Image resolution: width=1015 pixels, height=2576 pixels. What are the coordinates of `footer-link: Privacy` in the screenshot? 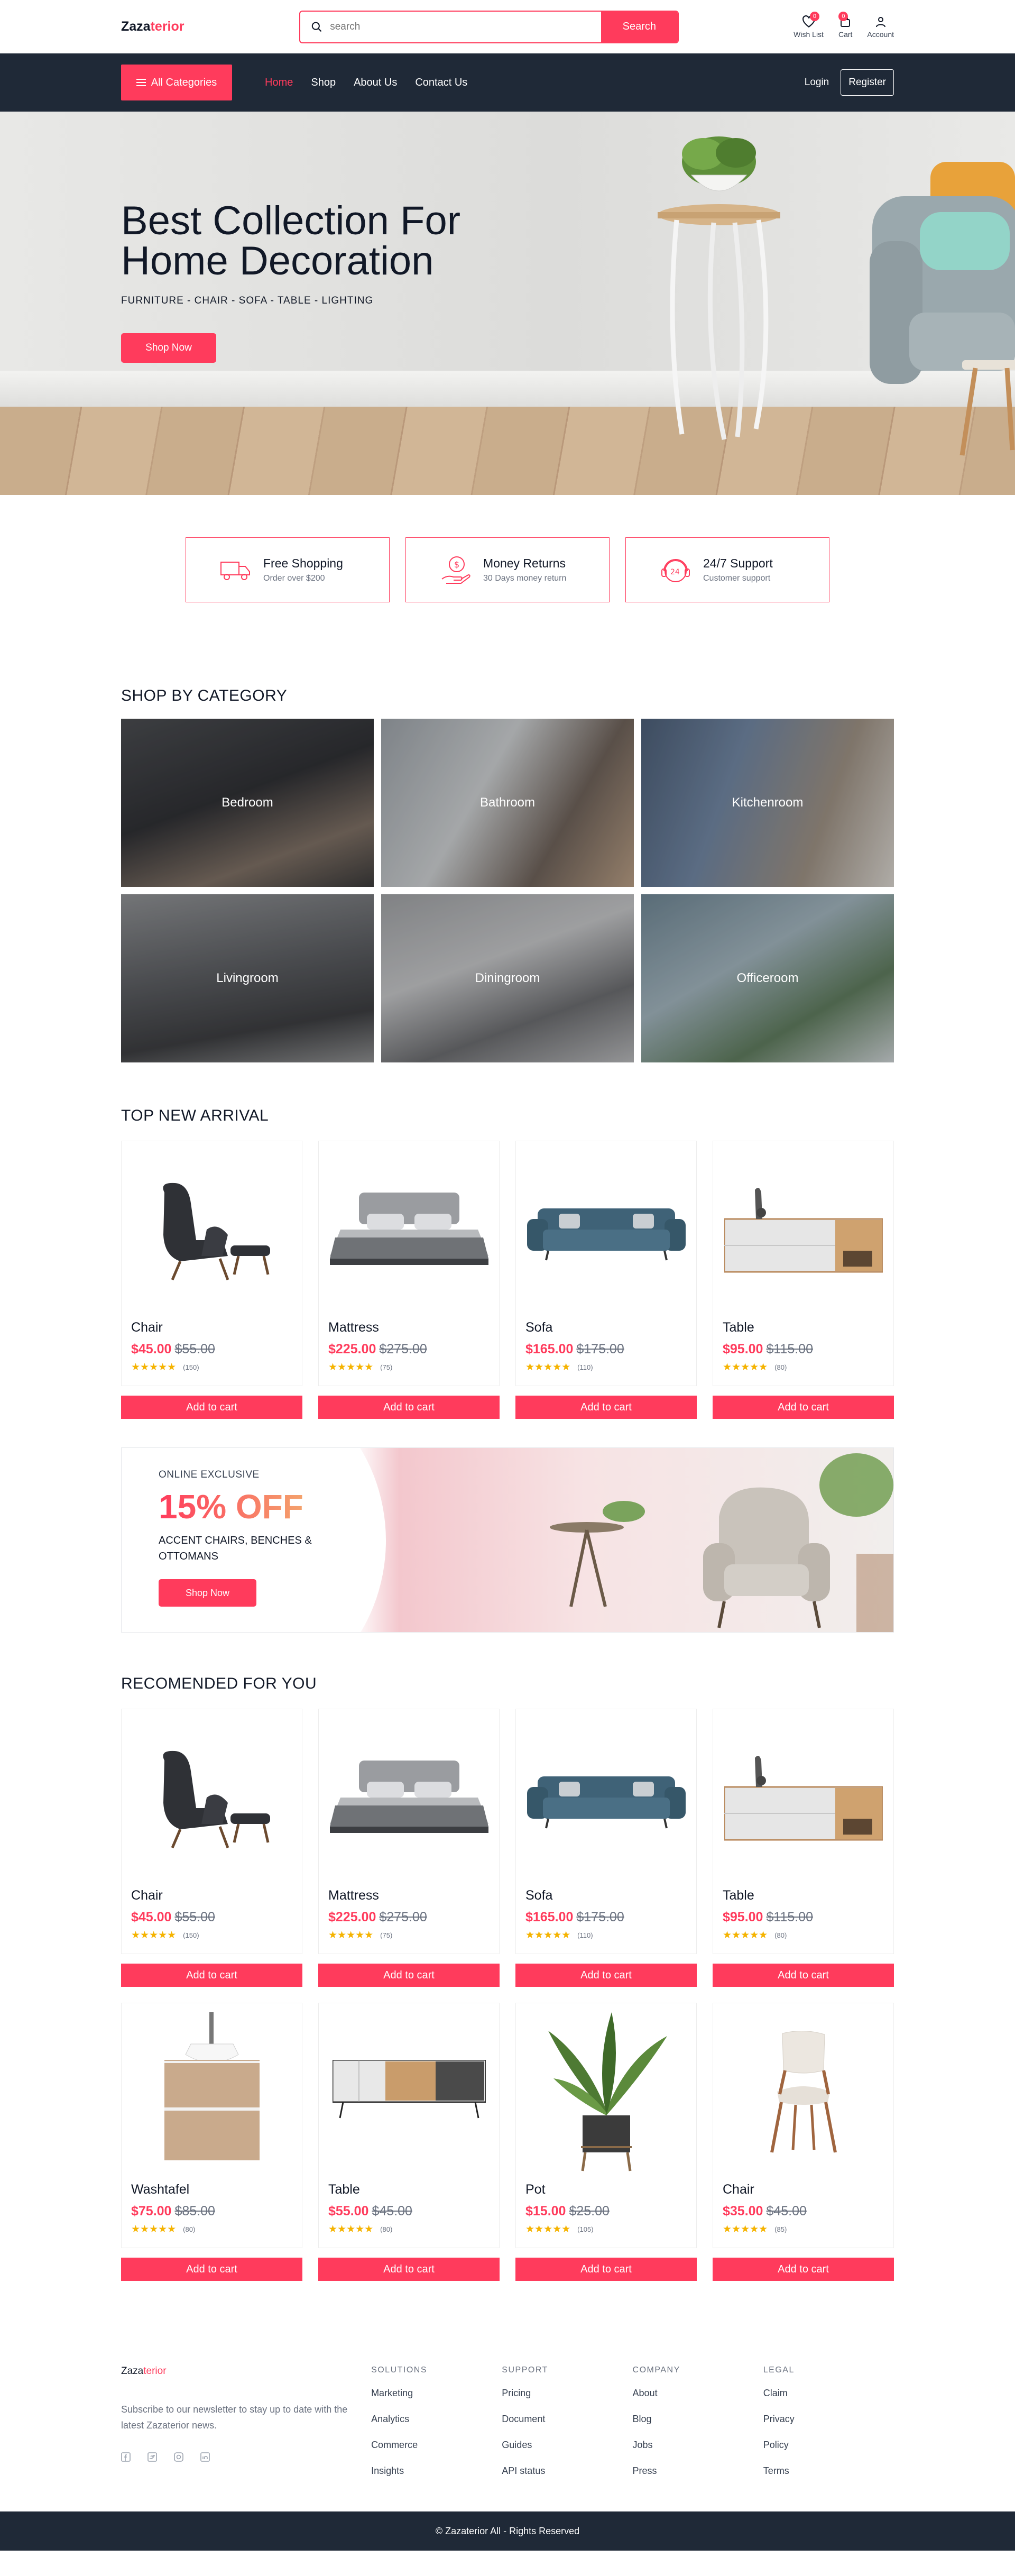 It's located at (828, 2419).